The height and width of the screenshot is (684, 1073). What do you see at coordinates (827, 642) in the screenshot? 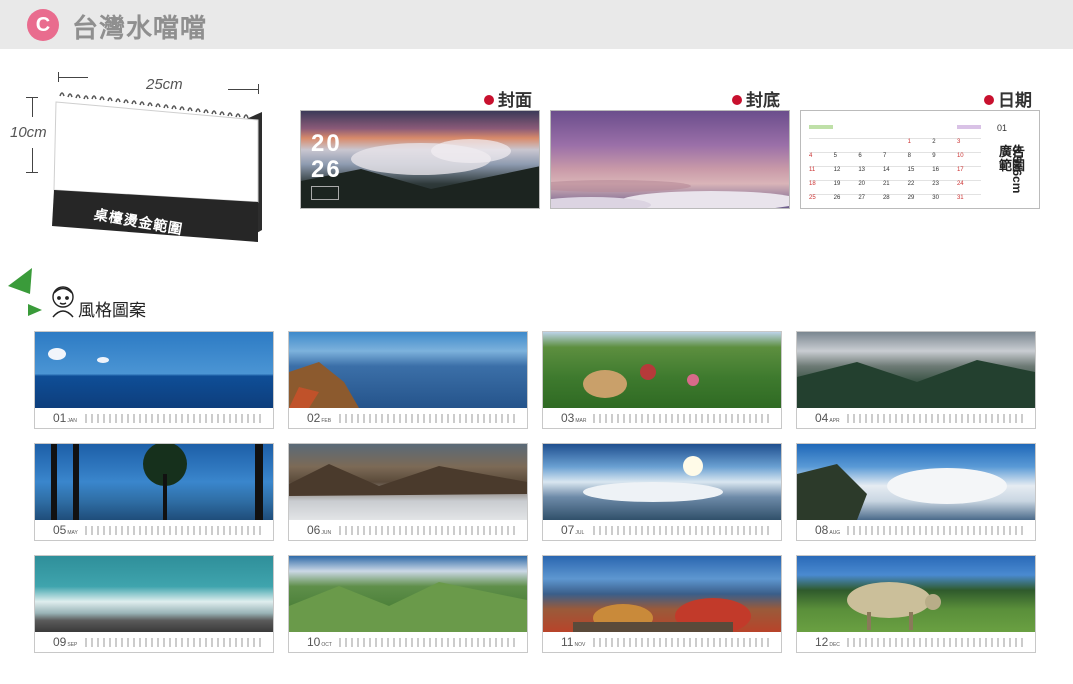
I see `month-label: 12DEC` at bounding box center [827, 642].